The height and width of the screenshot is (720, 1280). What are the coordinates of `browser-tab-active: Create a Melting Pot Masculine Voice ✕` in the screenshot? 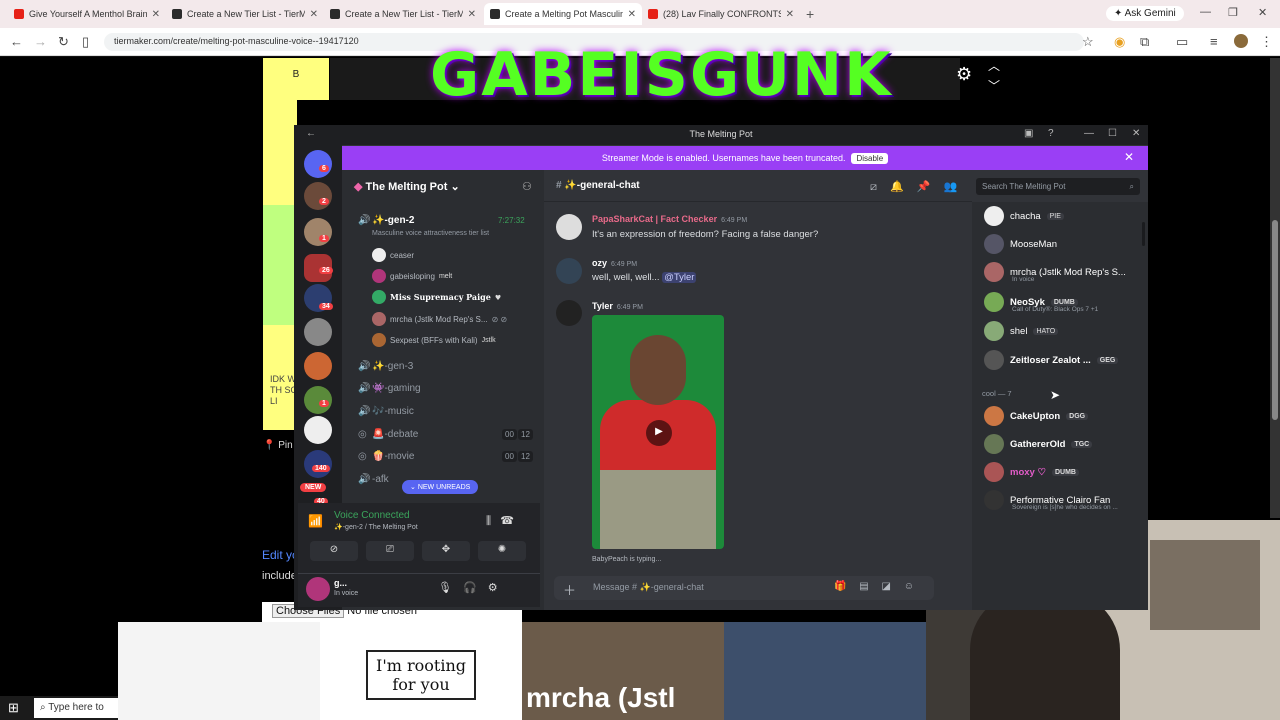 It's located at (563, 14).